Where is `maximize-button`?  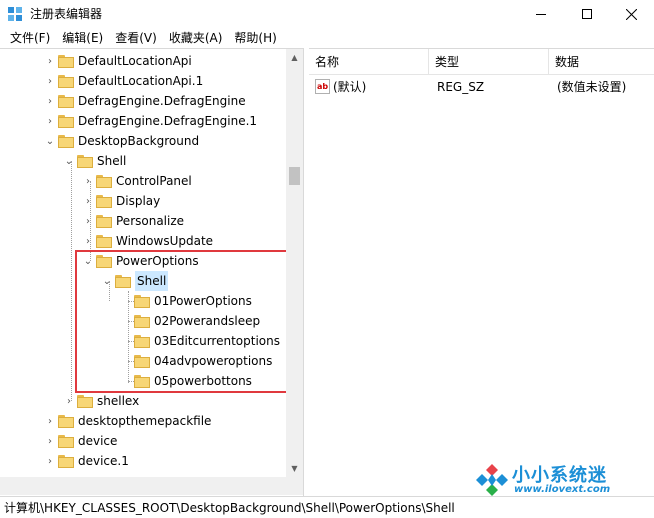
maximize-button is located at coordinates (586, 14).